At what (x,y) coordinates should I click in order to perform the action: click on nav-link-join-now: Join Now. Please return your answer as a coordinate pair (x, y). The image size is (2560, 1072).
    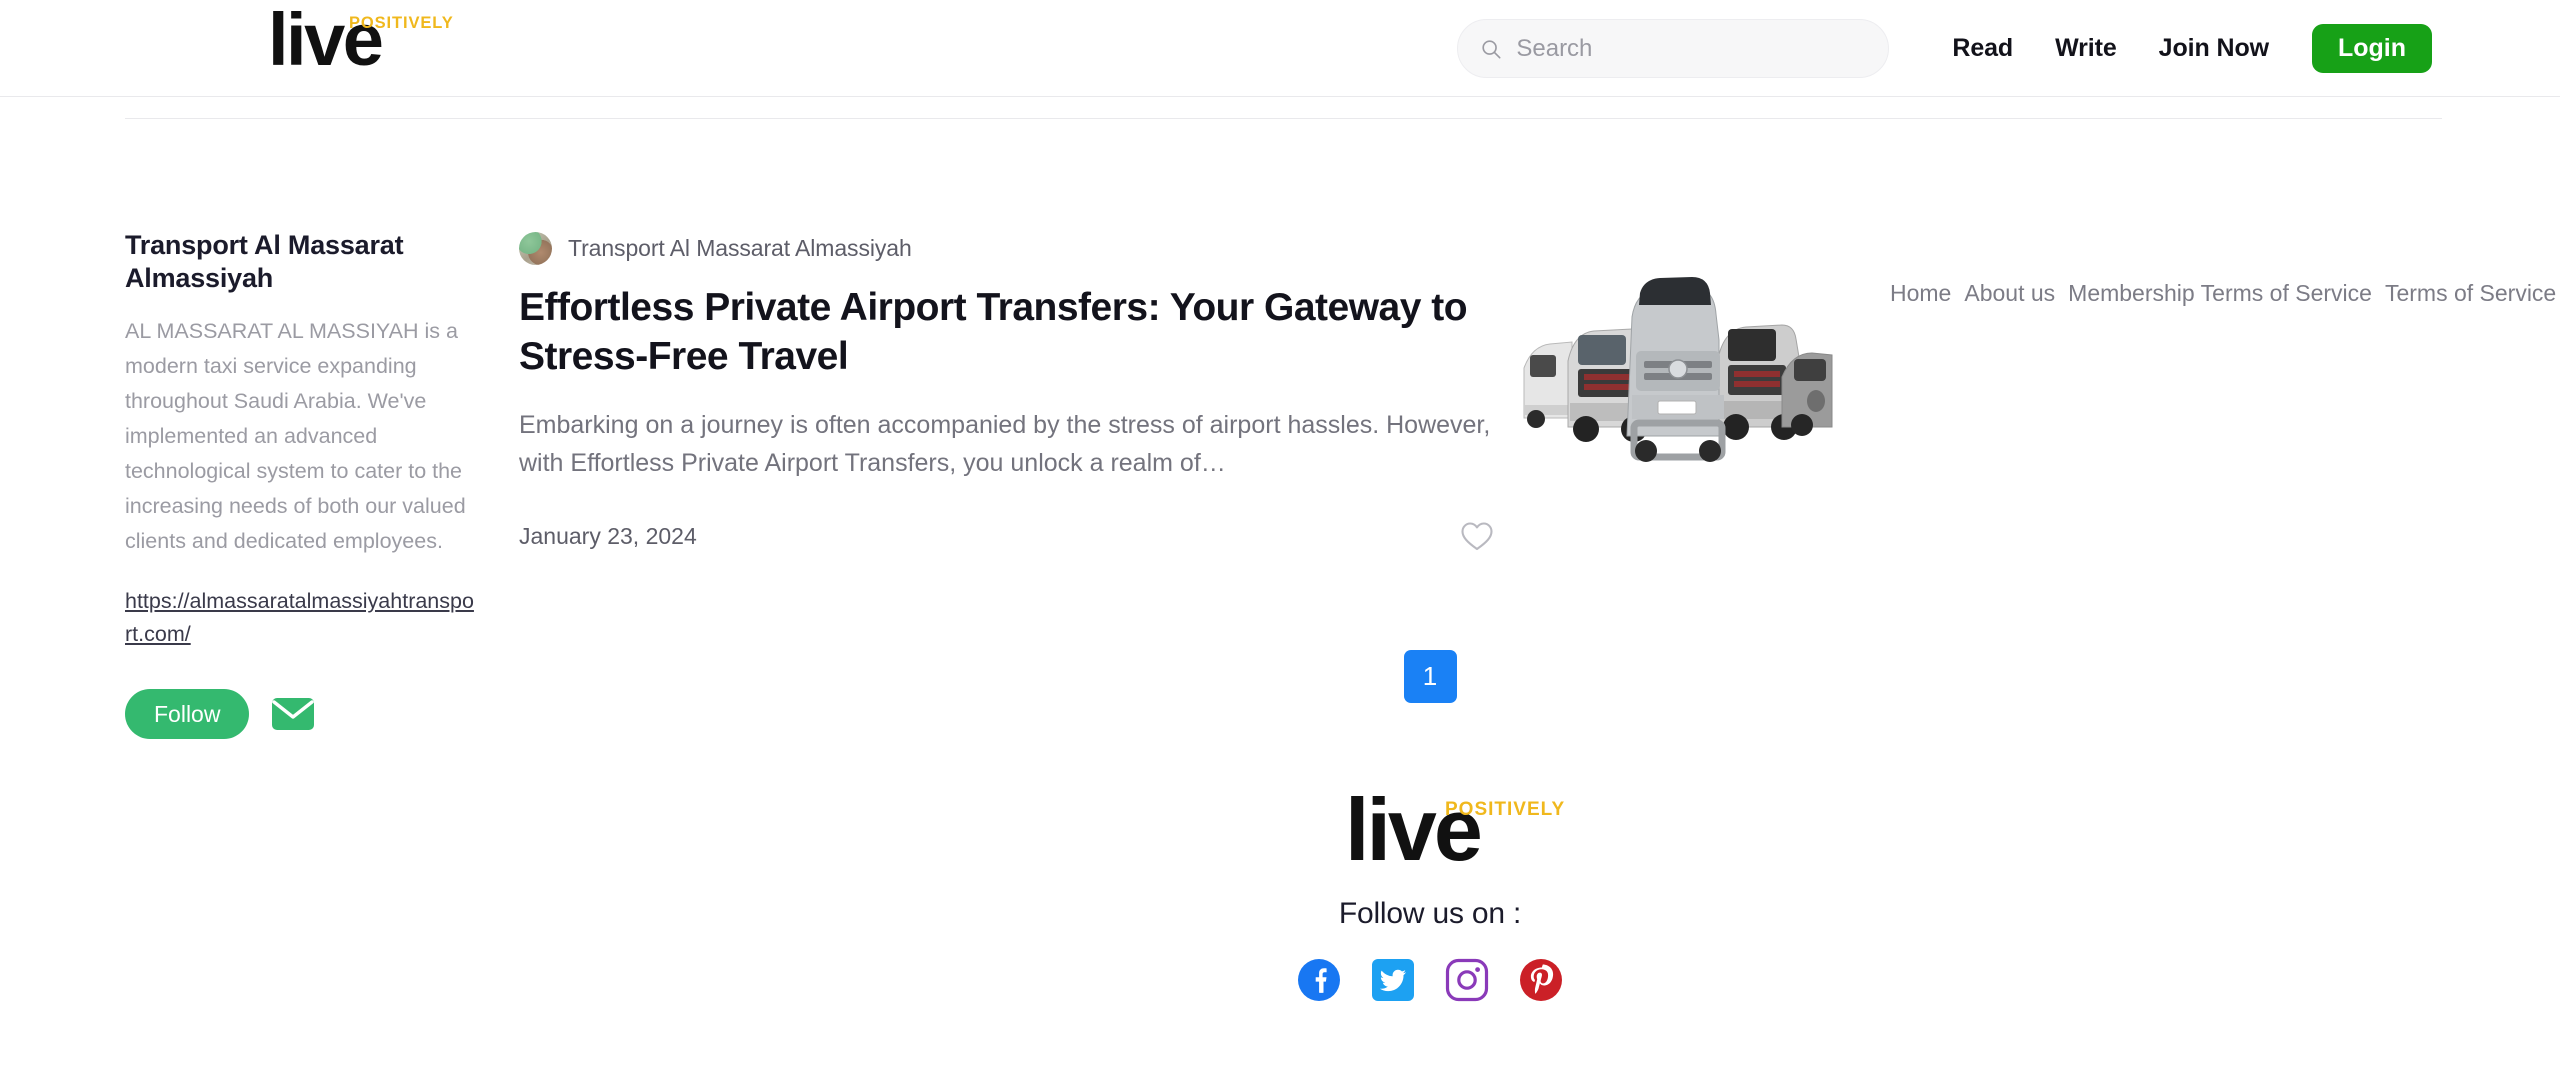
    Looking at the image, I should click on (2214, 48).